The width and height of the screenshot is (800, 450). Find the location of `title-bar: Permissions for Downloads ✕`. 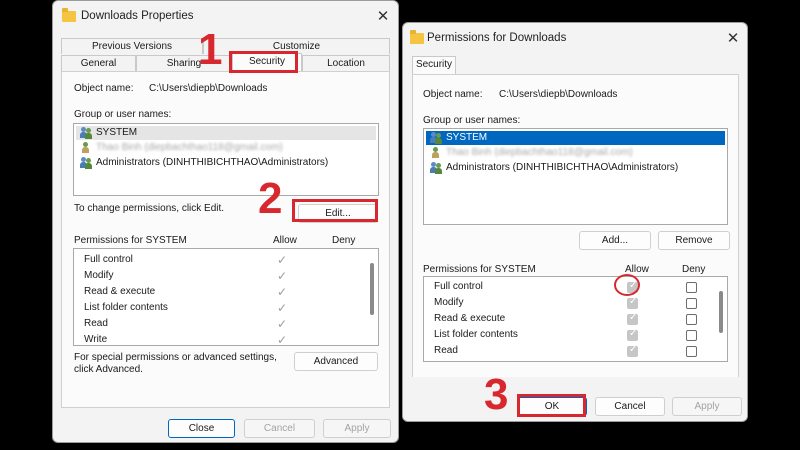

title-bar: Permissions for Downloads ✕ is located at coordinates (575, 39).